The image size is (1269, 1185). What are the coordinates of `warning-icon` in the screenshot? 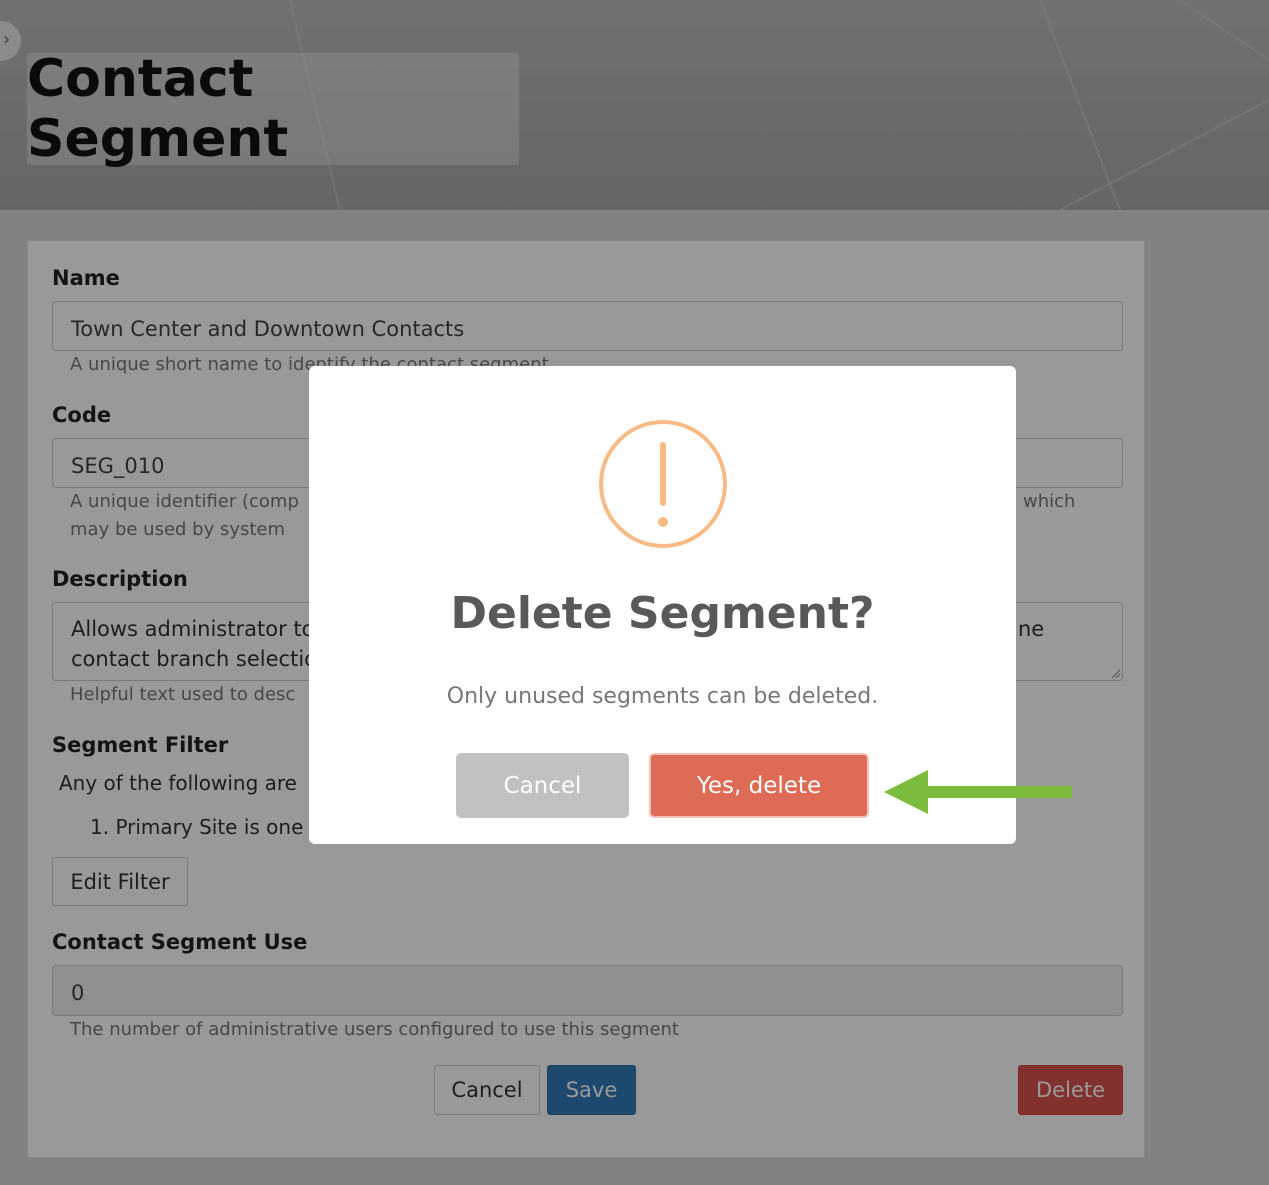 It's located at (663, 484).